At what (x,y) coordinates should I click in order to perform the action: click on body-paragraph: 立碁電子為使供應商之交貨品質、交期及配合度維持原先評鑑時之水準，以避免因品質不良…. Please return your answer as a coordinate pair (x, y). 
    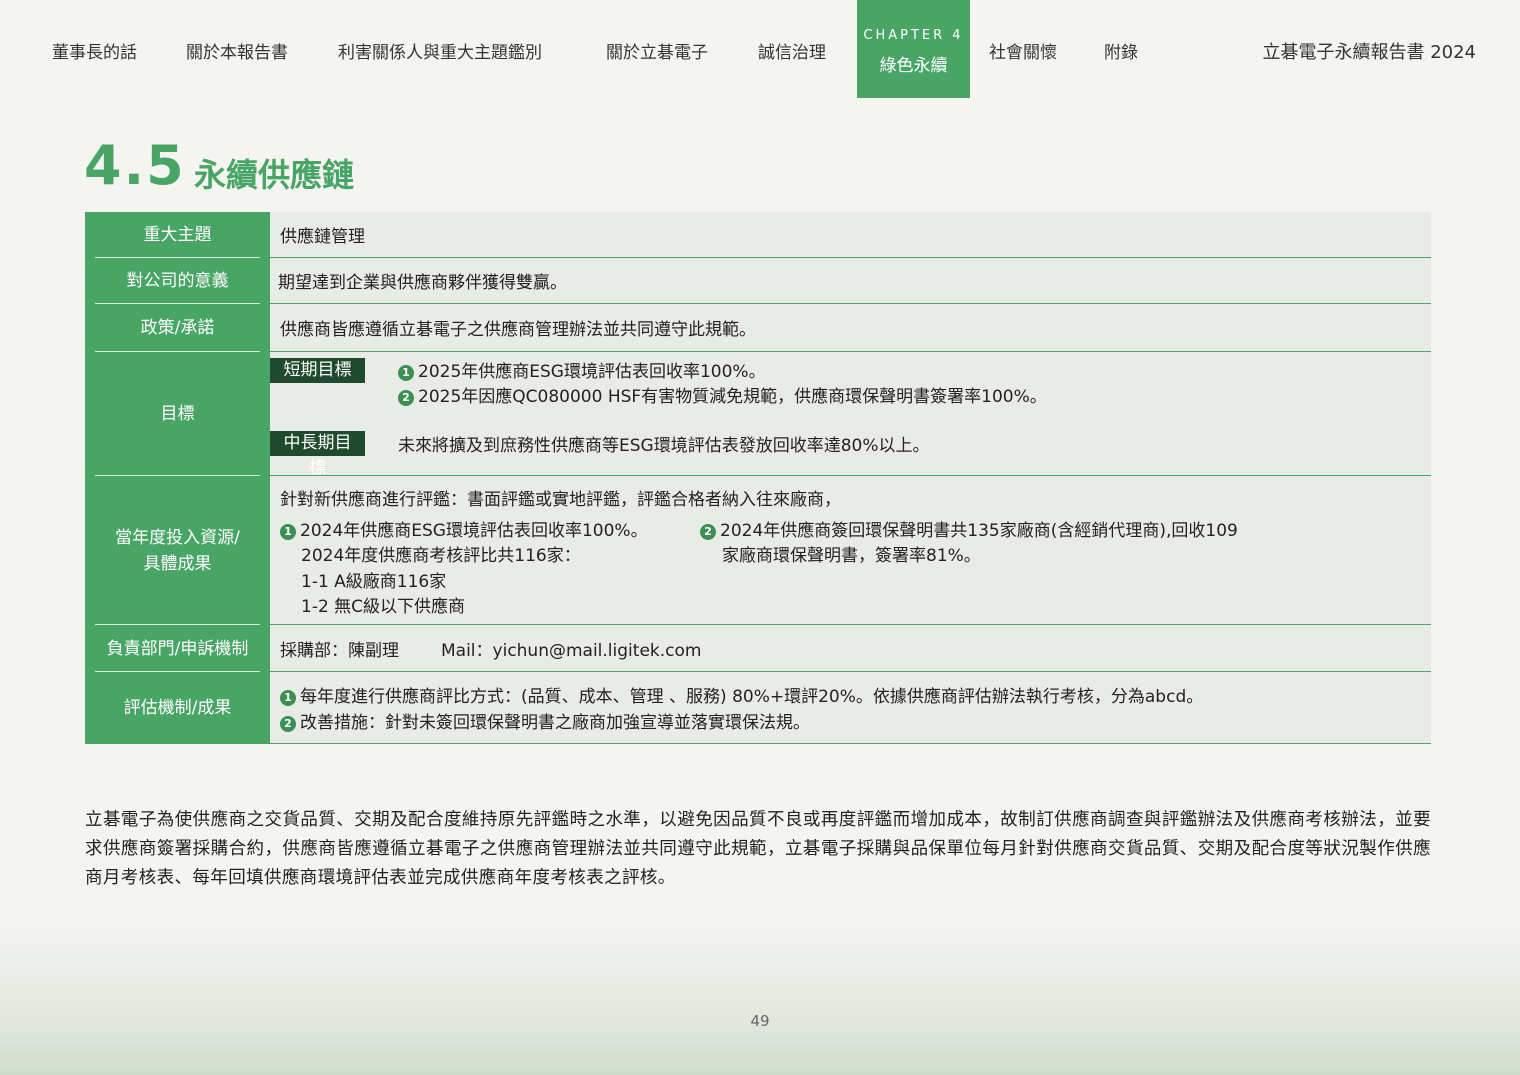
    Looking at the image, I should click on (758, 849).